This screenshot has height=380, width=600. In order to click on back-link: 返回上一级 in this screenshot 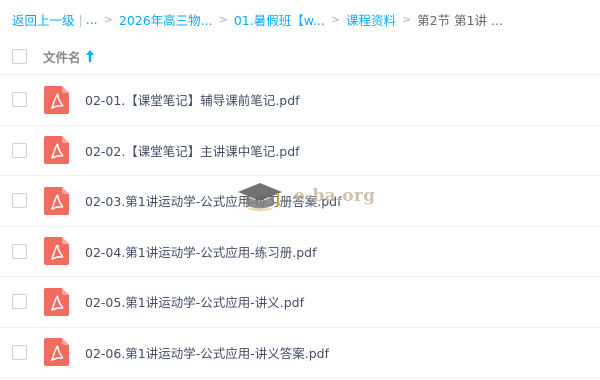, I will do `click(43, 19)`.